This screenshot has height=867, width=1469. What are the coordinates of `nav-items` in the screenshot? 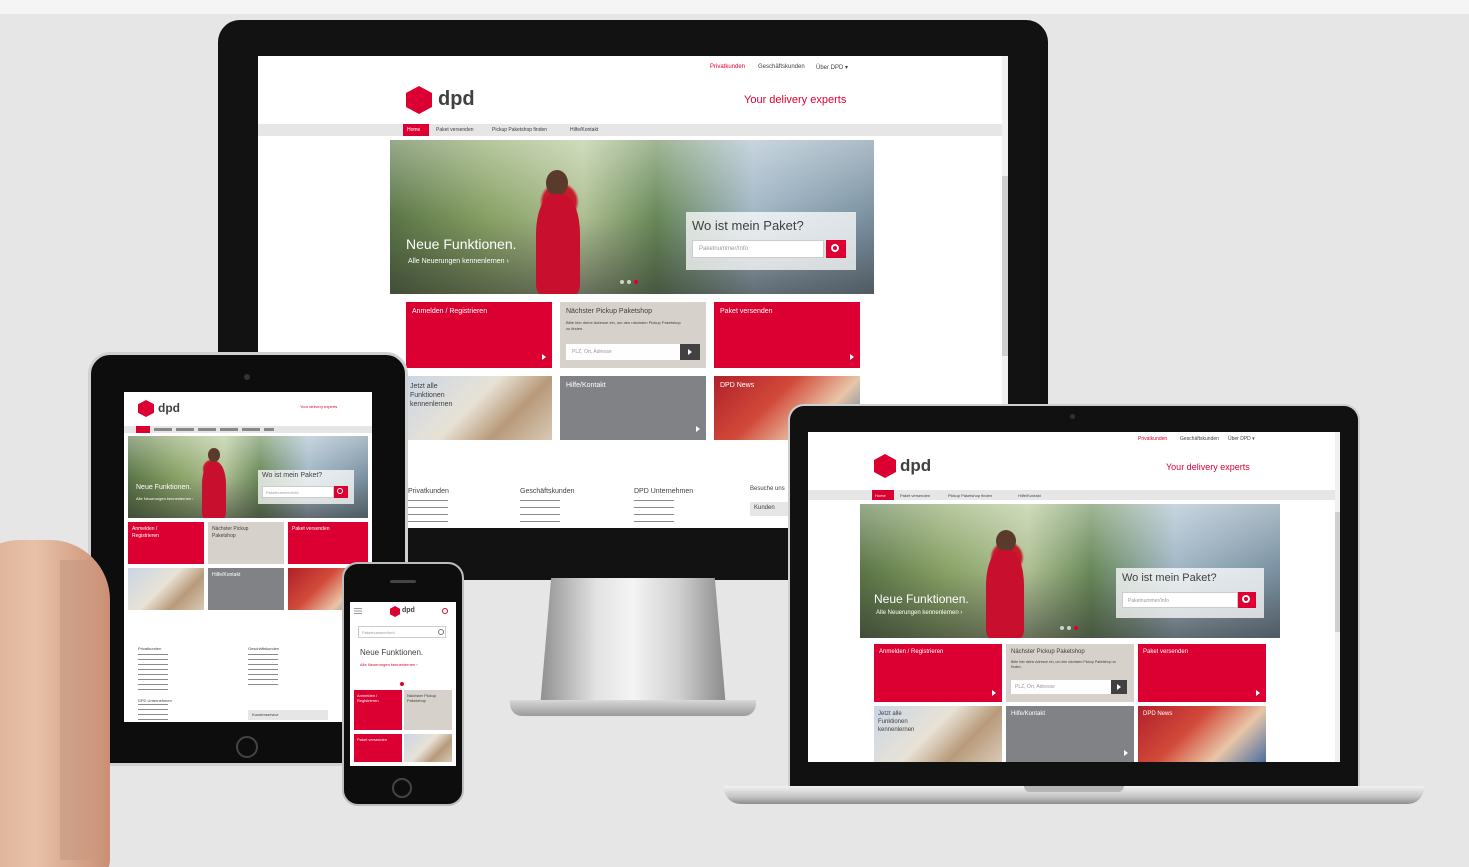 It's located at (214, 429).